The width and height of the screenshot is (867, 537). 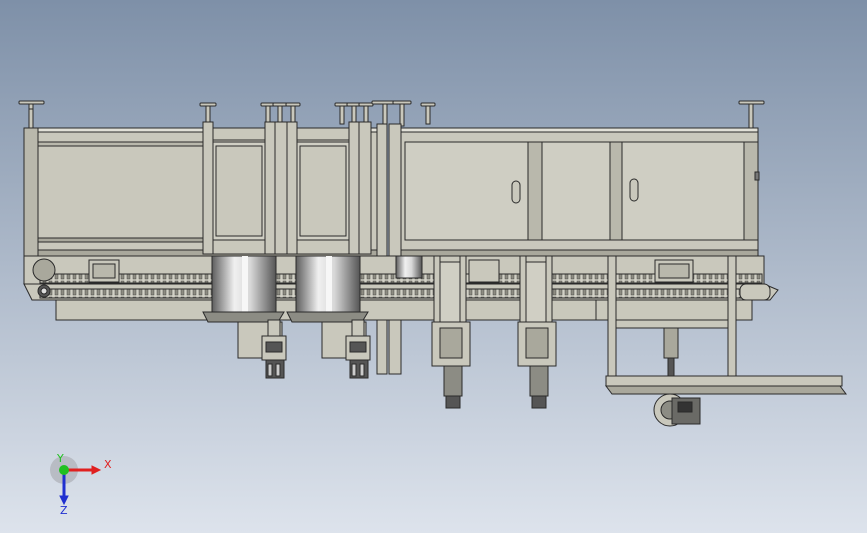 What do you see at coordinates (64, 510) in the screenshot?
I see `triad-z-label: Z` at bounding box center [64, 510].